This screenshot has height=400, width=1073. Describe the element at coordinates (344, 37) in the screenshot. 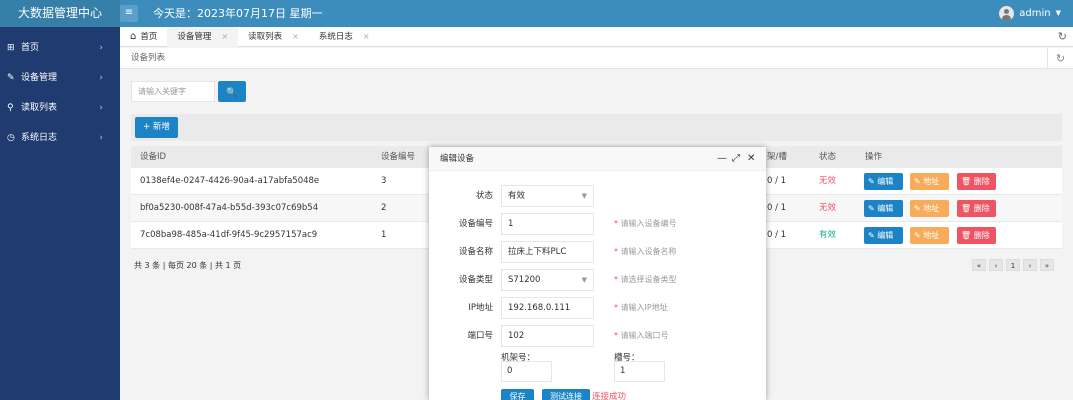

I see `tab-logs: 系统日志 ×` at that location.